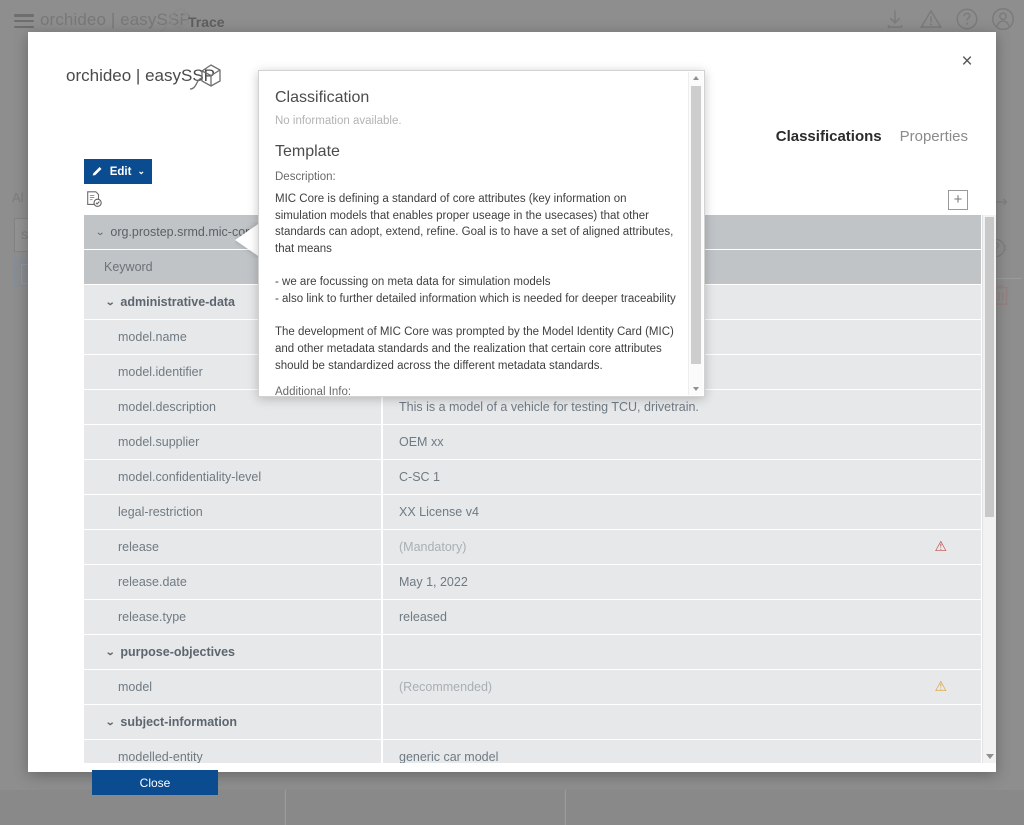  I want to click on edit-button: Edit ⌄, so click(118, 171).